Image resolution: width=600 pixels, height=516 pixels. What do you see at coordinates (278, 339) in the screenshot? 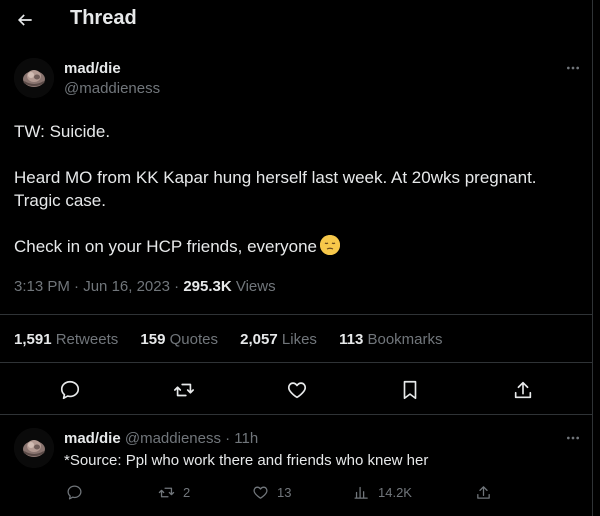
I see `likes-stat: 2,057 Likes` at bounding box center [278, 339].